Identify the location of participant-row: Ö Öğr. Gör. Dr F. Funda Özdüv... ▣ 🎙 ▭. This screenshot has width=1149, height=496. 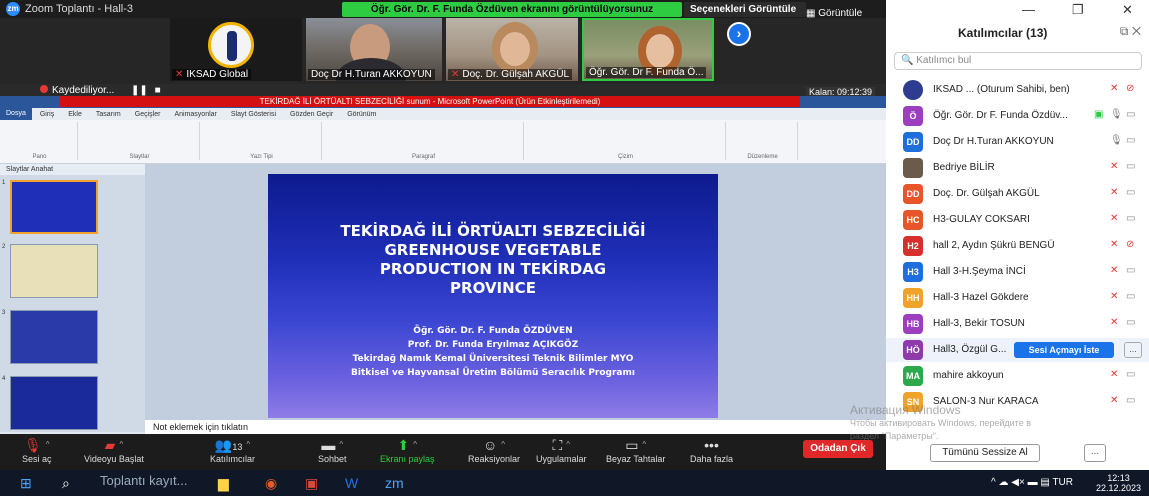
(1017, 116).